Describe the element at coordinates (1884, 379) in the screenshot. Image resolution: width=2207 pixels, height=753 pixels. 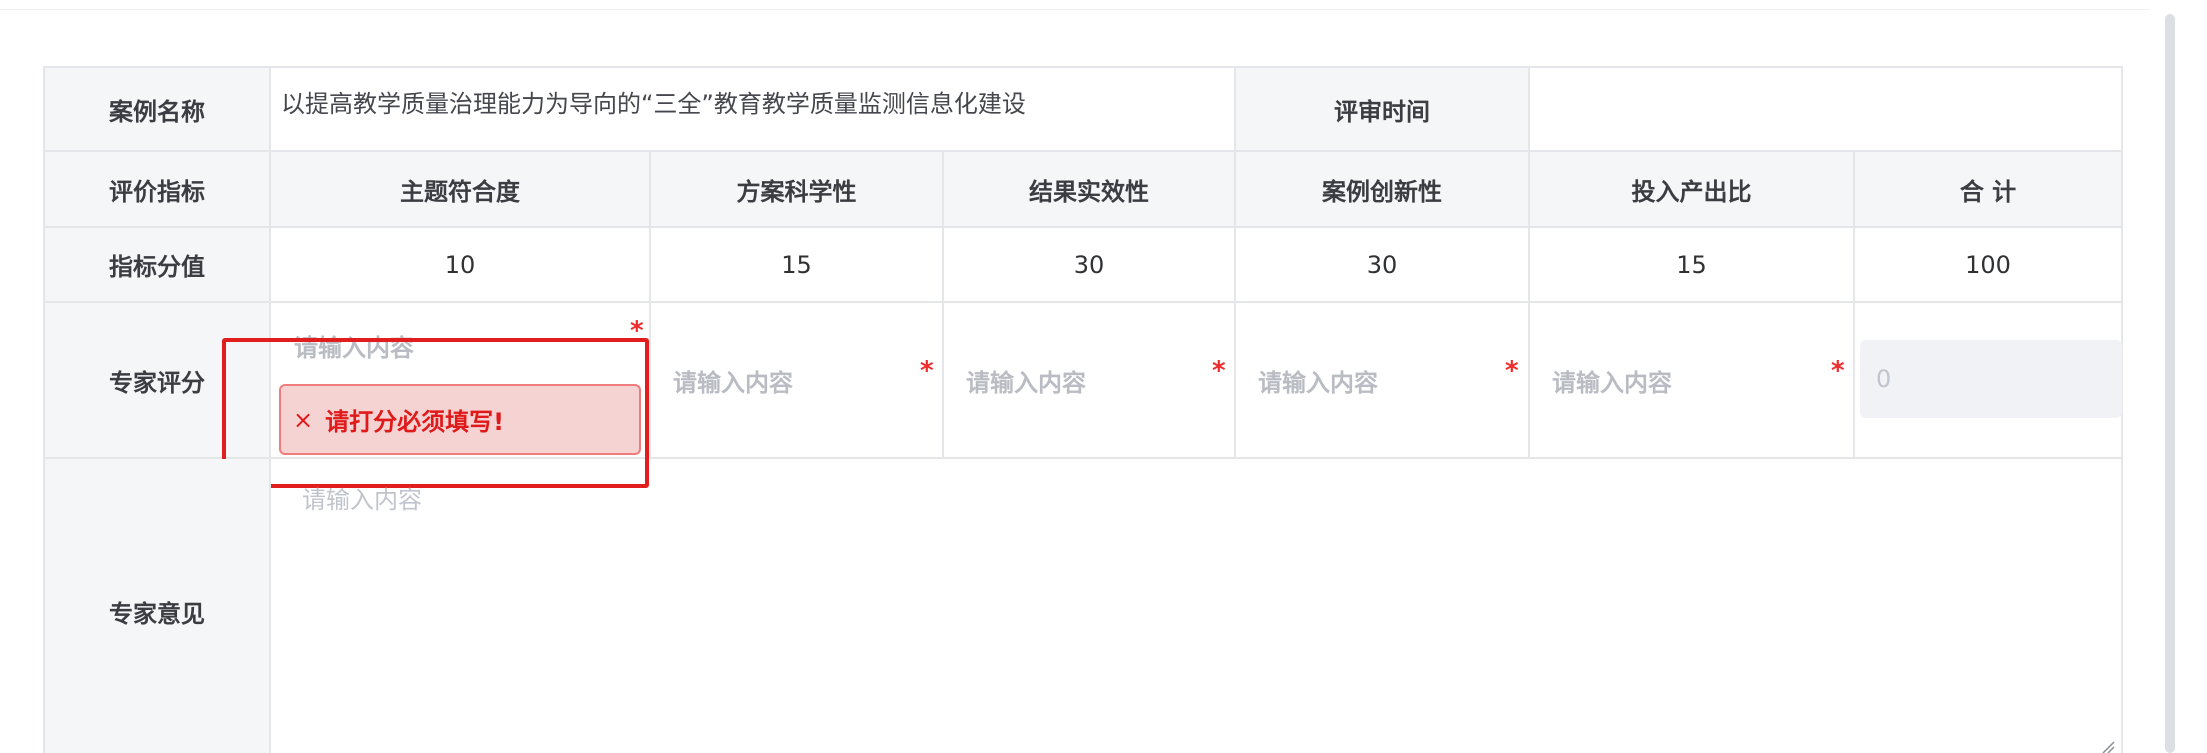
I see `total-score-value: 0` at that location.